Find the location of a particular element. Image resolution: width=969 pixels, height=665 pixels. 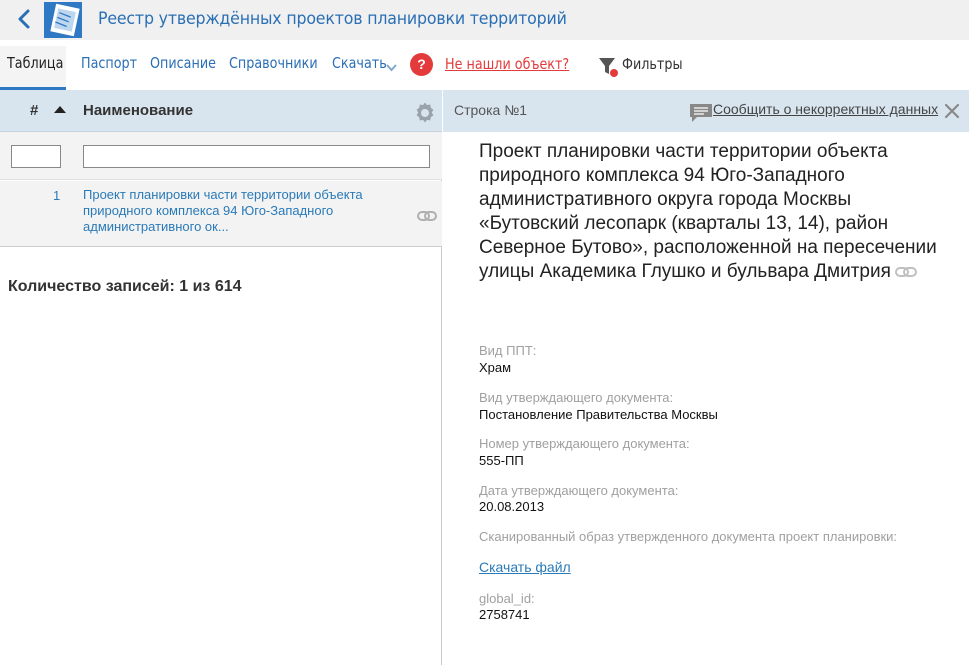

name-filter-input is located at coordinates (256, 156).